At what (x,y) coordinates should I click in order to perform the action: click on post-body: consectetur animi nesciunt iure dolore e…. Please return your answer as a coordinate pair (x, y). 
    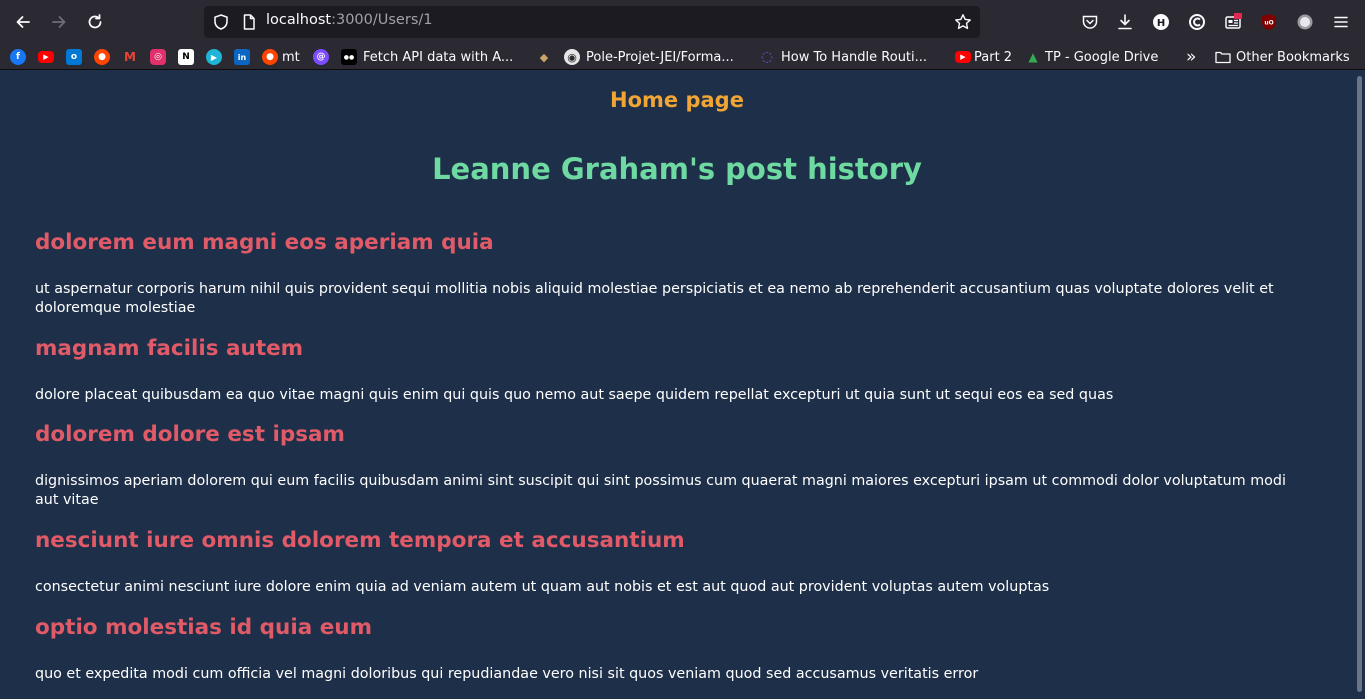
    Looking at the image, I should click on (542, 587).